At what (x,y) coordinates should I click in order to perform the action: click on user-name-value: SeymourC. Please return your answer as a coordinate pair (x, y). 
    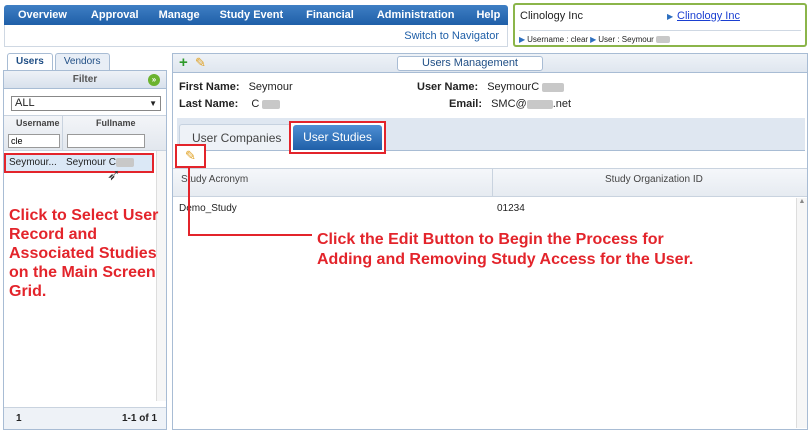
    Looking at the image, I should click on (513, 87).